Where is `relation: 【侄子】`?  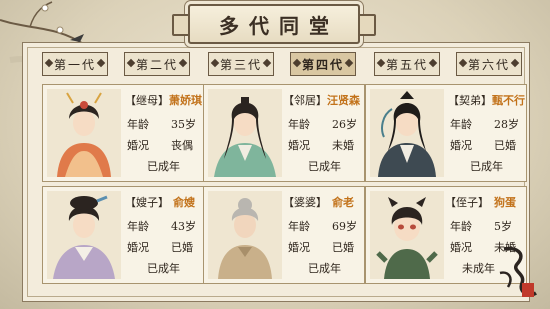
relation: 【侄子】 is located at coordinates (467, 202).